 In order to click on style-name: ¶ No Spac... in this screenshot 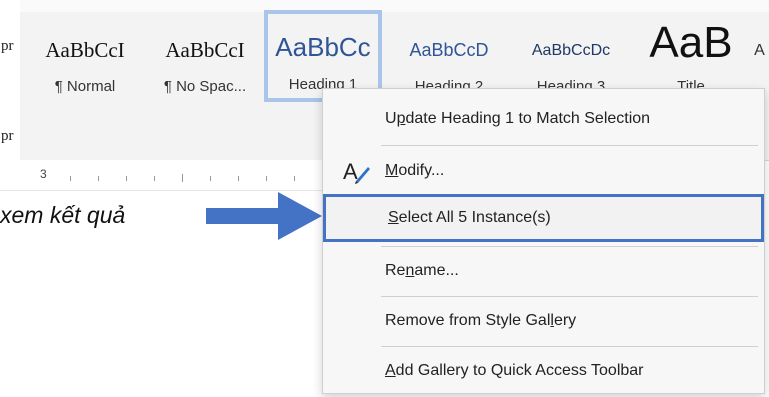, I will do `click(205, 86)`.